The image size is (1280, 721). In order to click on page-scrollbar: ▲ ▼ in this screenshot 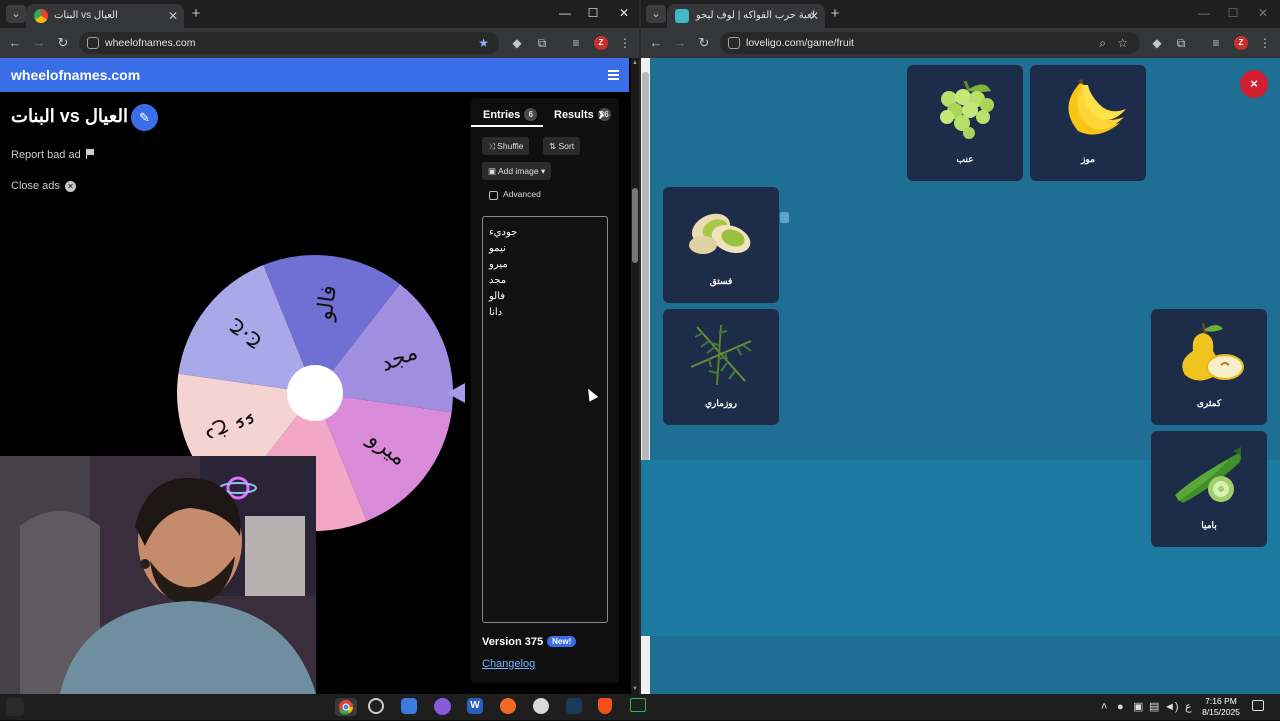, I will do `click(635, 376)`.